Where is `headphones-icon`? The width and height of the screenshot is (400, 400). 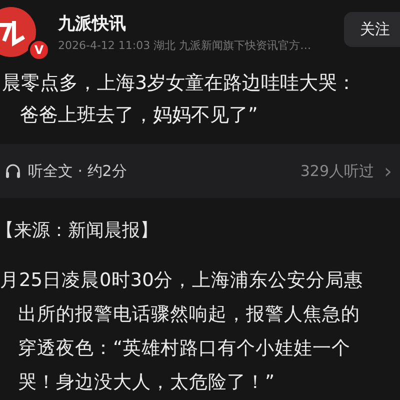 headphones-icon is located at coordinates (13, 171).